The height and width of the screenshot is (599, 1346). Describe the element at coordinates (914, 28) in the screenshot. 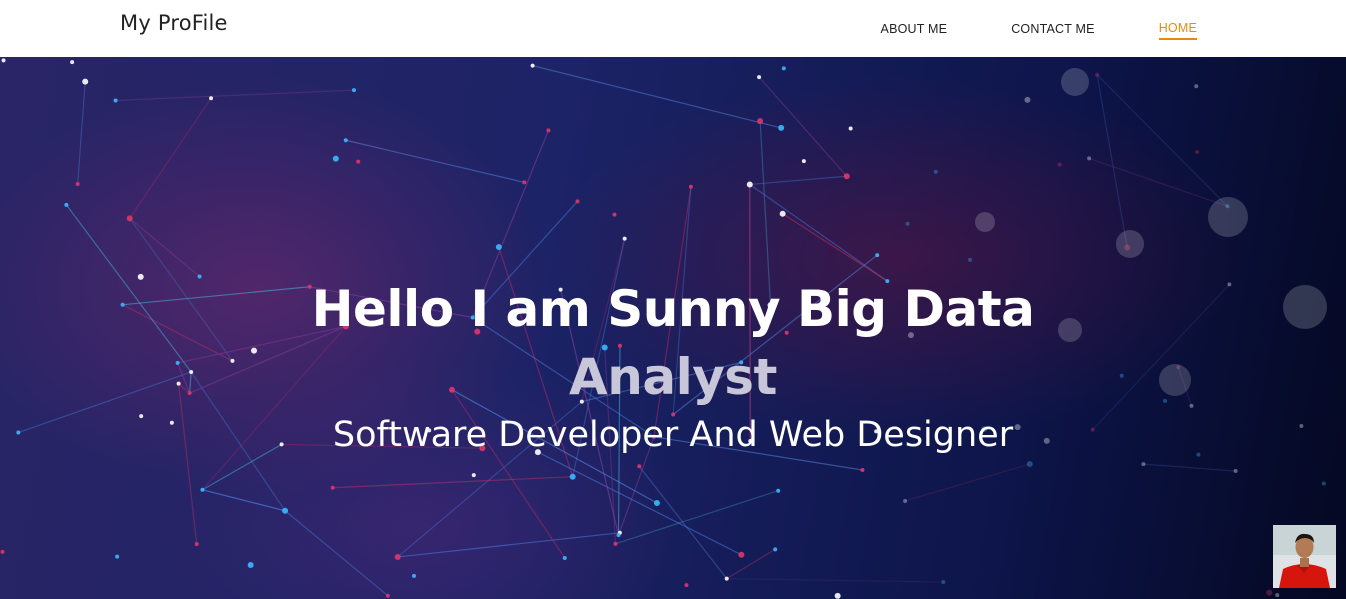

I see `nav-about-me: ABOUT ME` at that location.